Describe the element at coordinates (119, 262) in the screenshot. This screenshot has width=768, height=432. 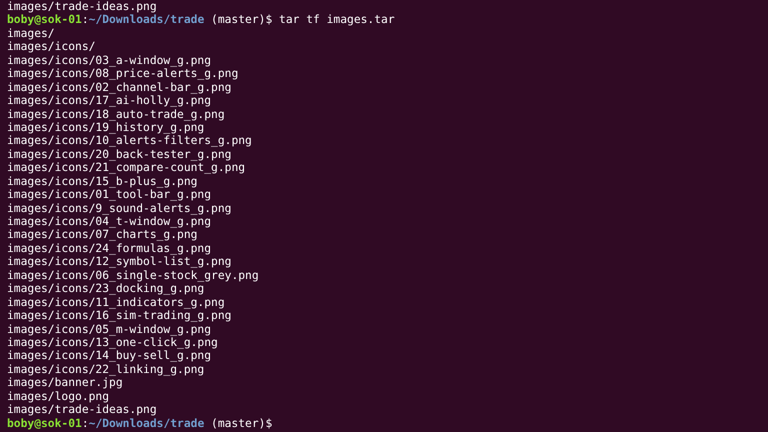
I see `output-line: images/icons/12_symbol-list_g.png` at that location.